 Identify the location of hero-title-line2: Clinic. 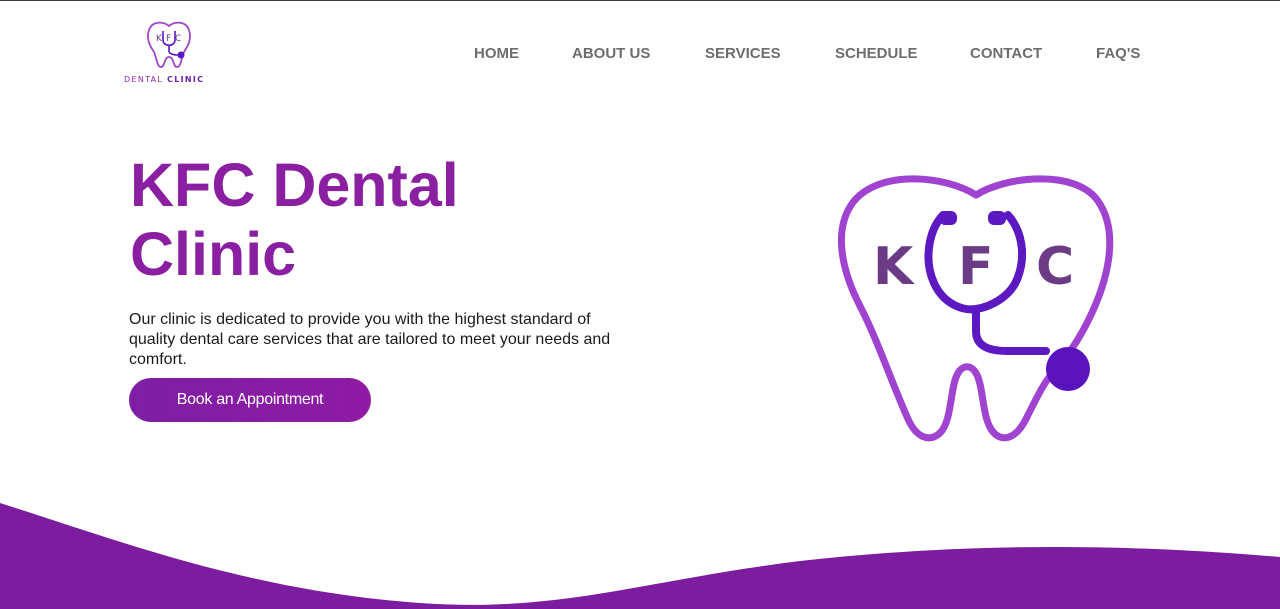
(213, 254).